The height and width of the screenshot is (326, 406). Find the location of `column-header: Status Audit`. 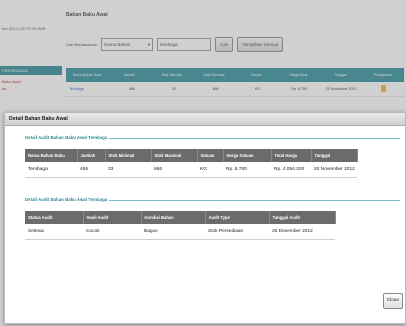

column-header: Status Audit is located at coordinates (54, 217).